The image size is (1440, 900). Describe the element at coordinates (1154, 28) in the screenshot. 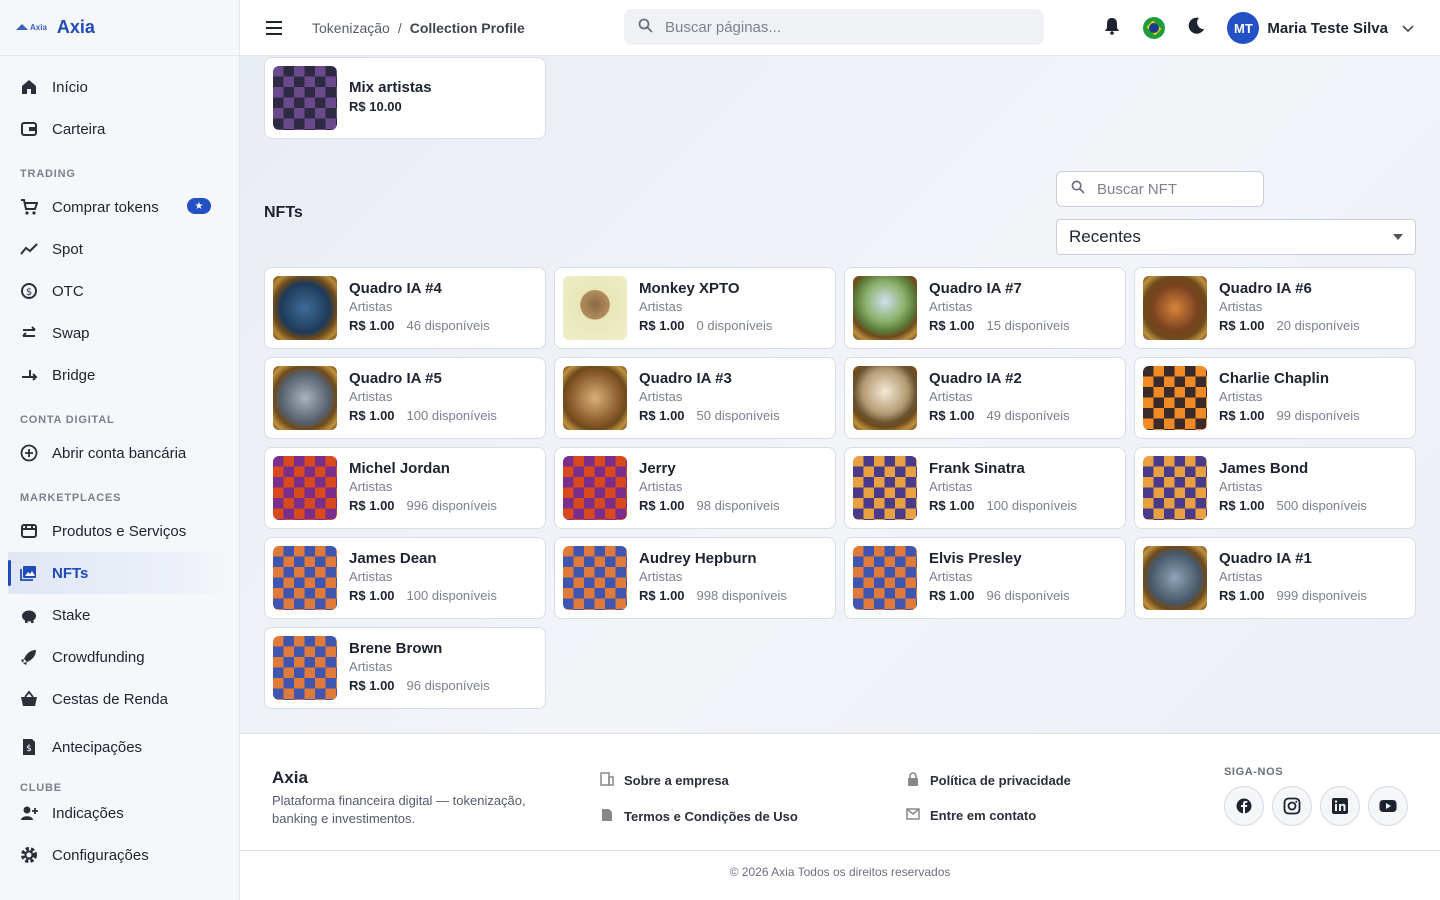

I see `brazil-flag-icon` at that location.